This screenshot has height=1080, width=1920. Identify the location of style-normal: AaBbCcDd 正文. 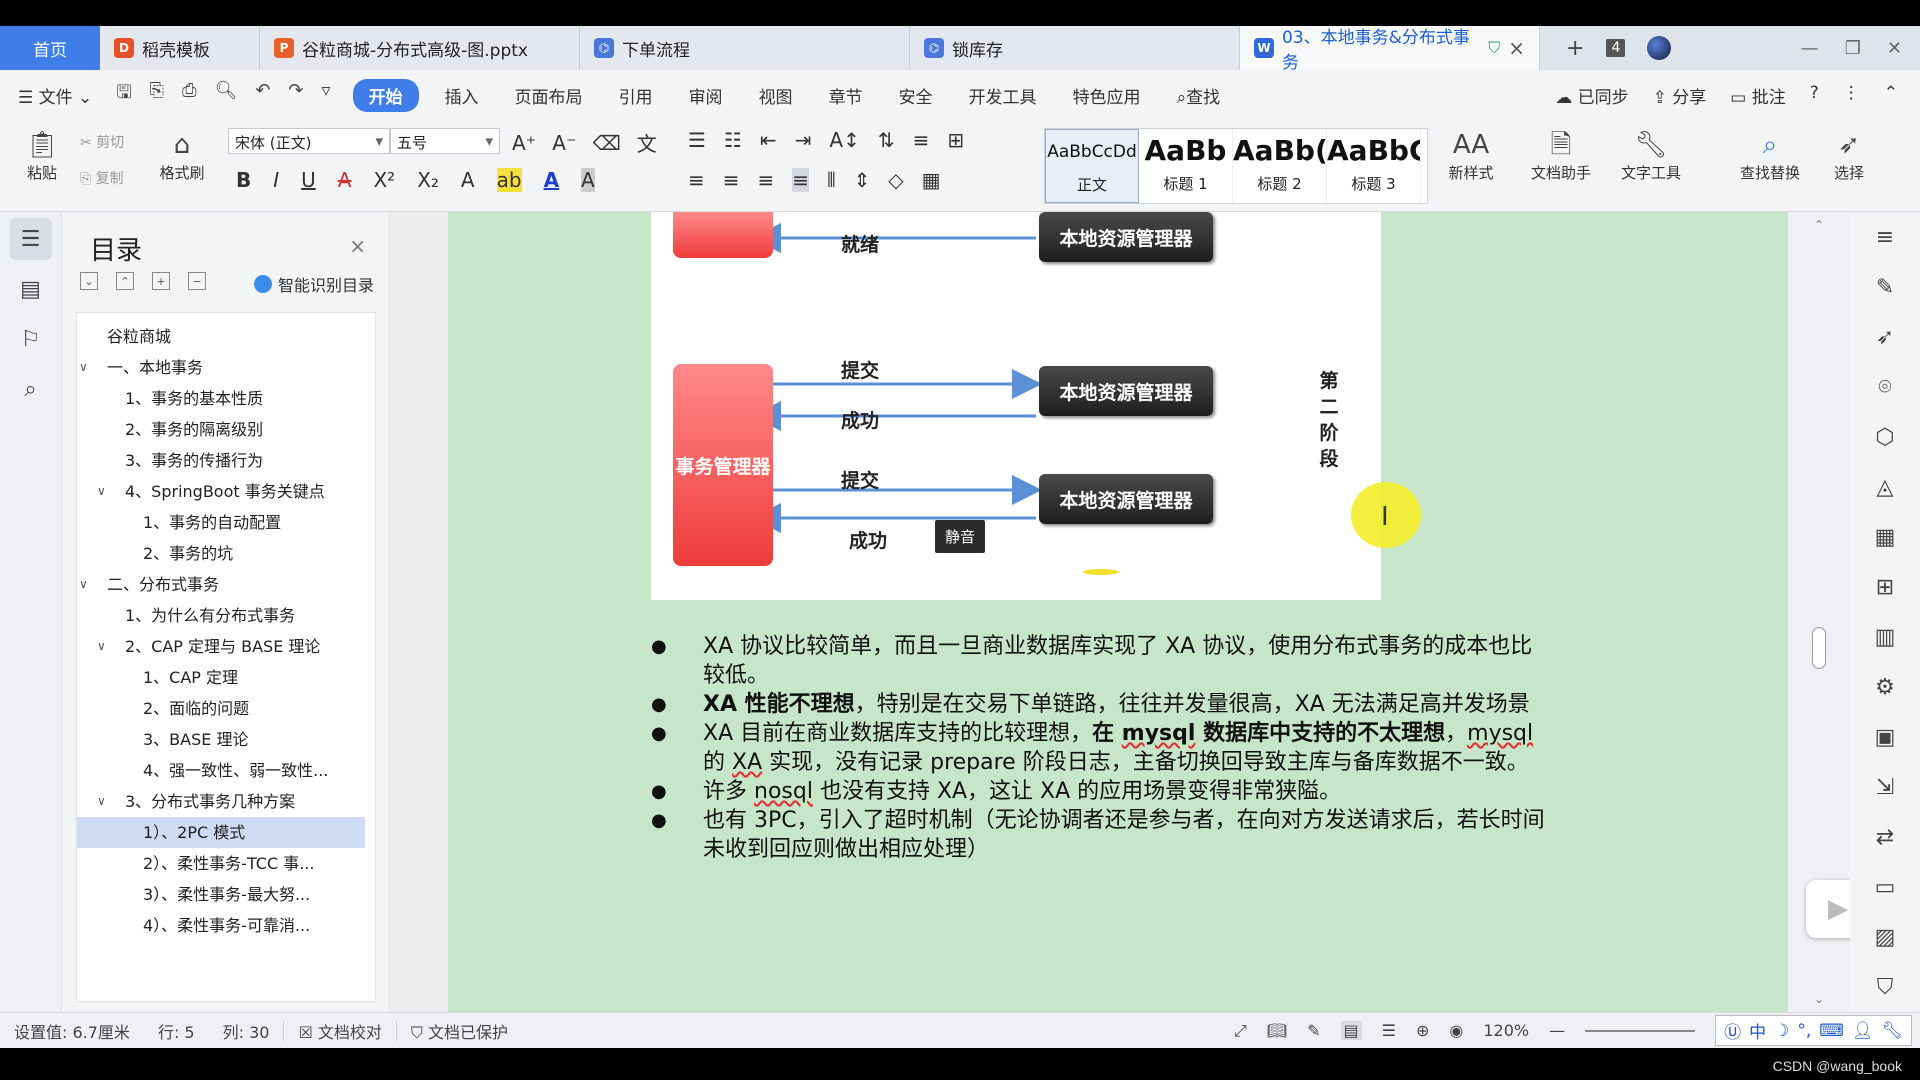
(1092, 166).